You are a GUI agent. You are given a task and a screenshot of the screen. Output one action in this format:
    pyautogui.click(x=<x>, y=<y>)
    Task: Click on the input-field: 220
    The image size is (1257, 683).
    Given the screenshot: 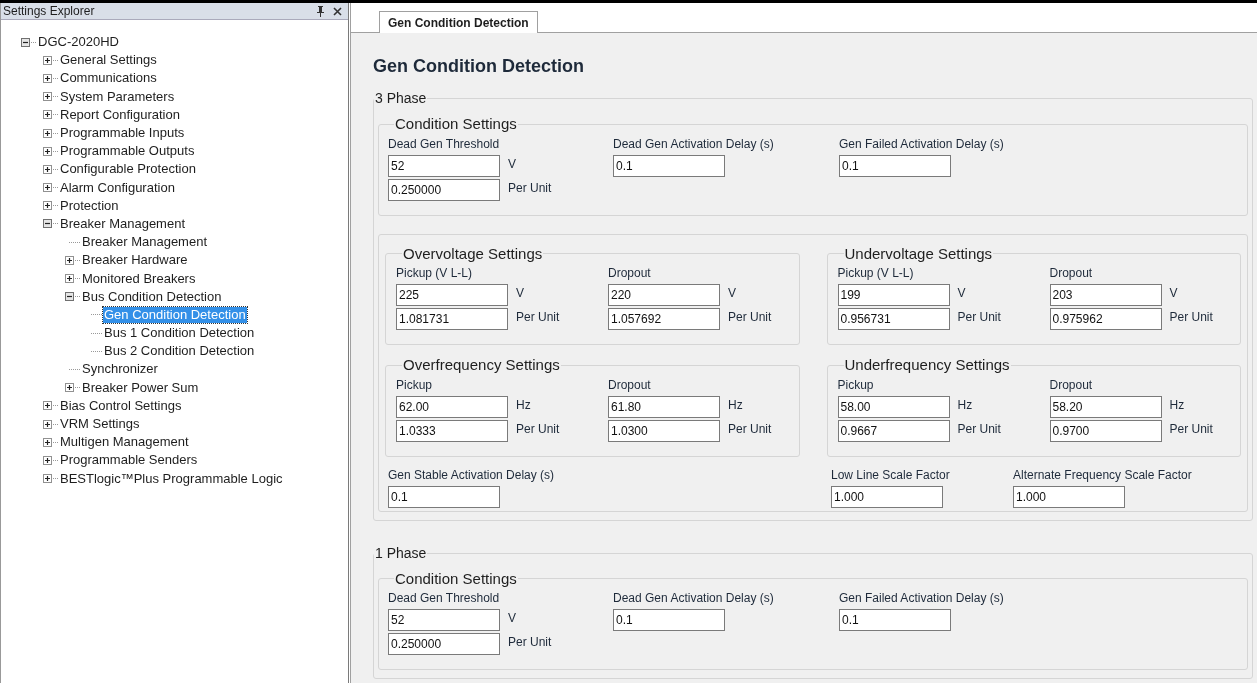 What is the action you would take?
    pyautogui.click(x=664, y=295)
    